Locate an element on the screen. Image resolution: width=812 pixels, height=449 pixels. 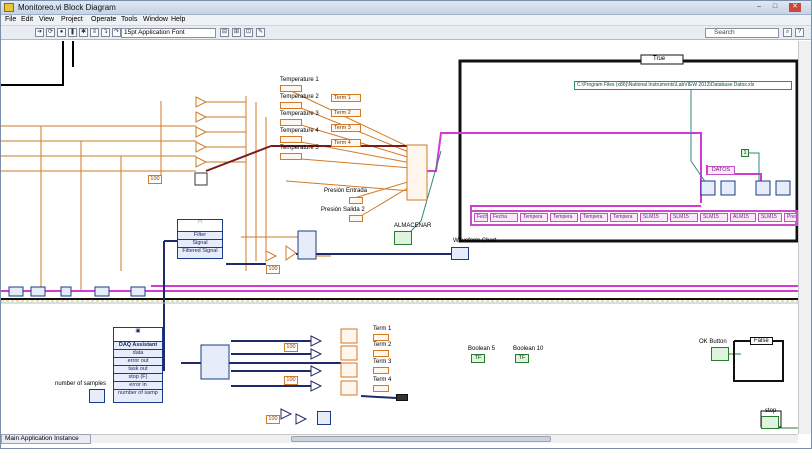
boolean-10-terminal: TF is located at coordinates (522, 358).